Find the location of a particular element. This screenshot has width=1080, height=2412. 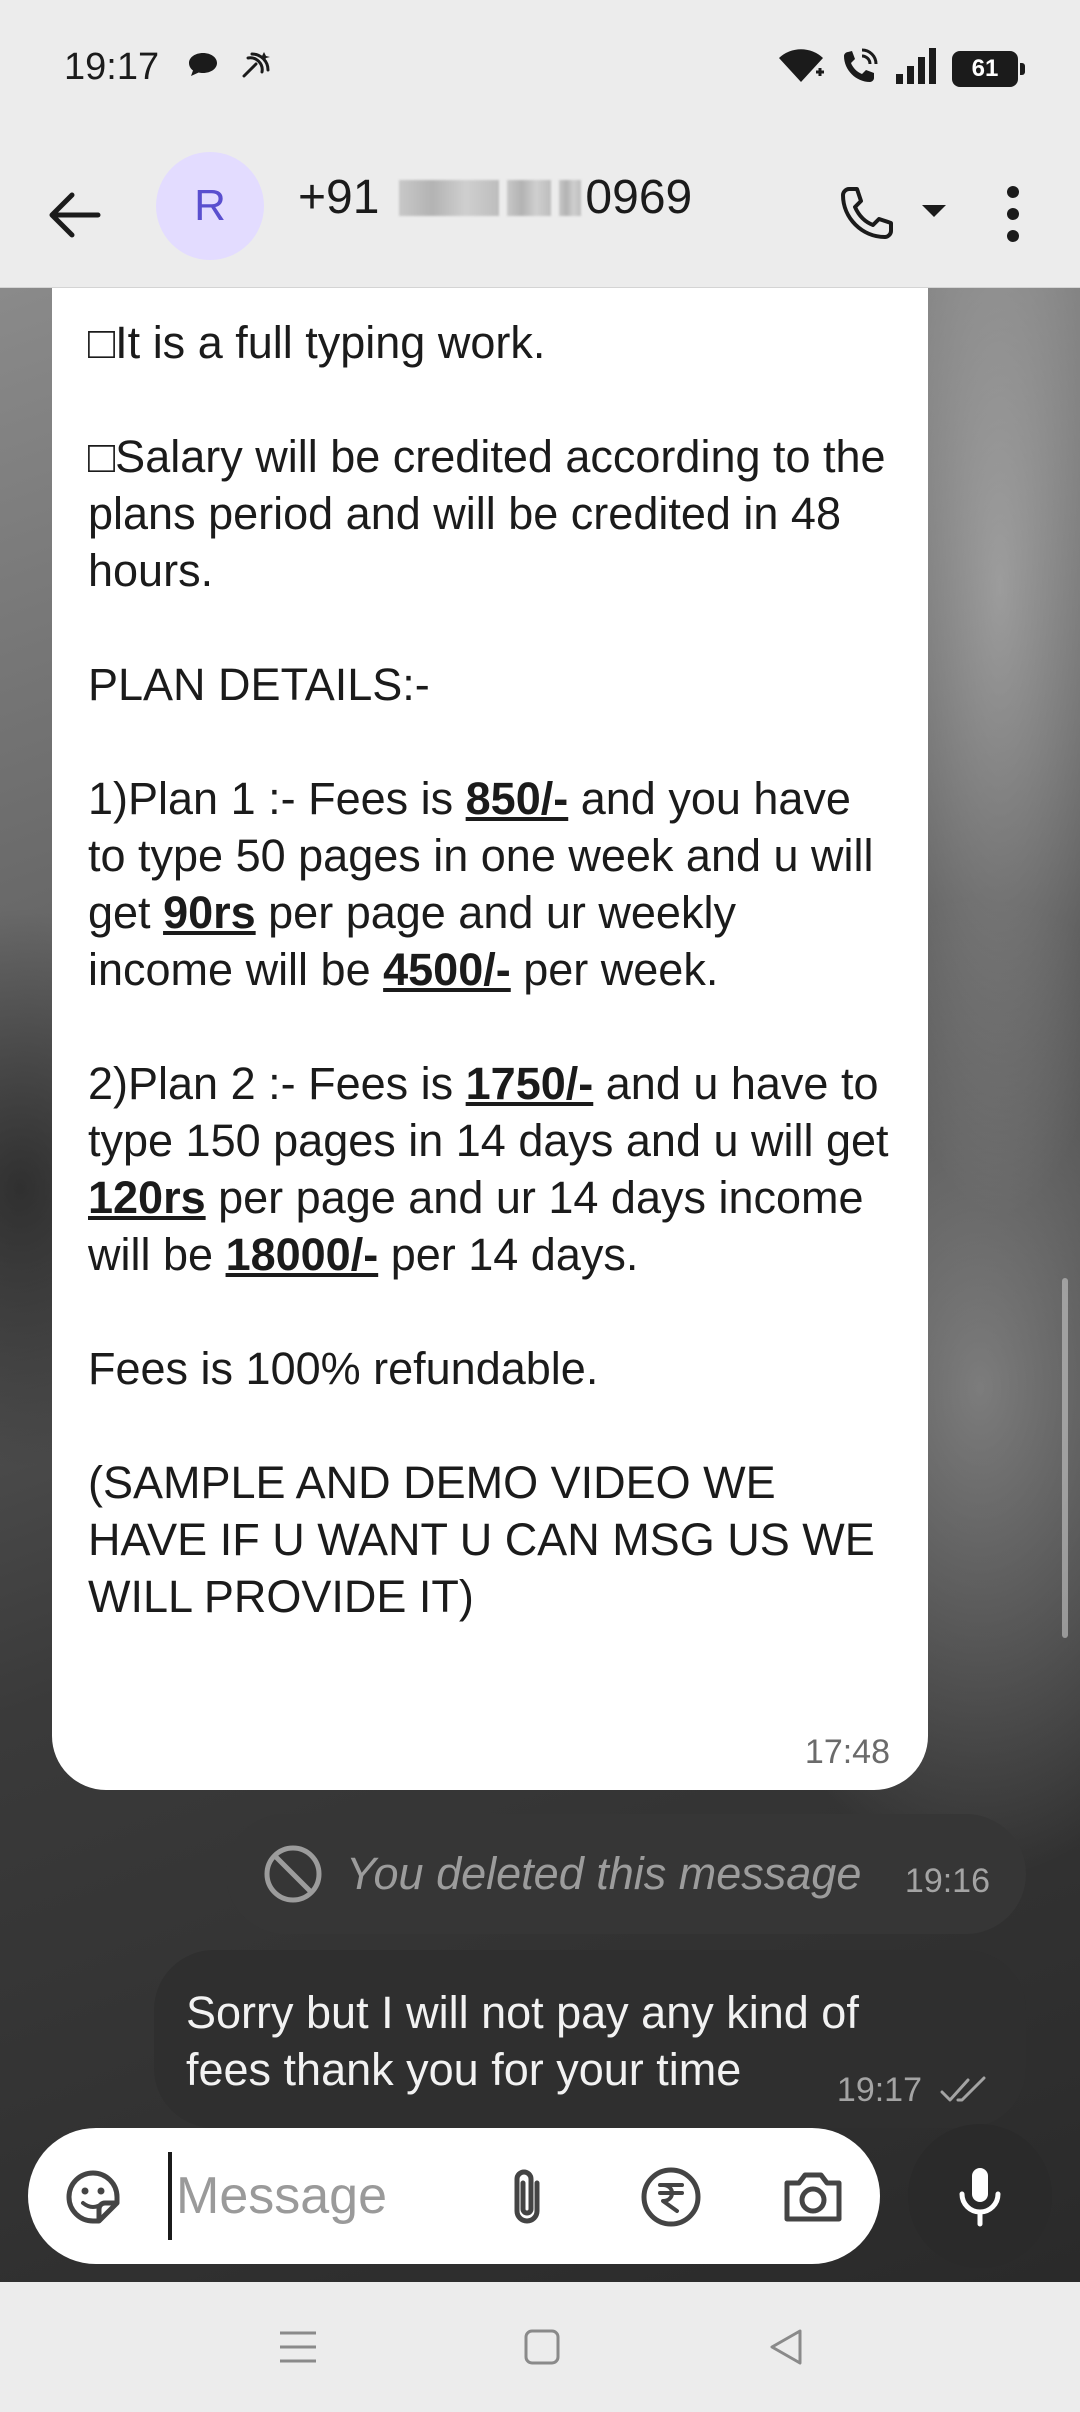

camera-button is located at coordinates (813, 2197).